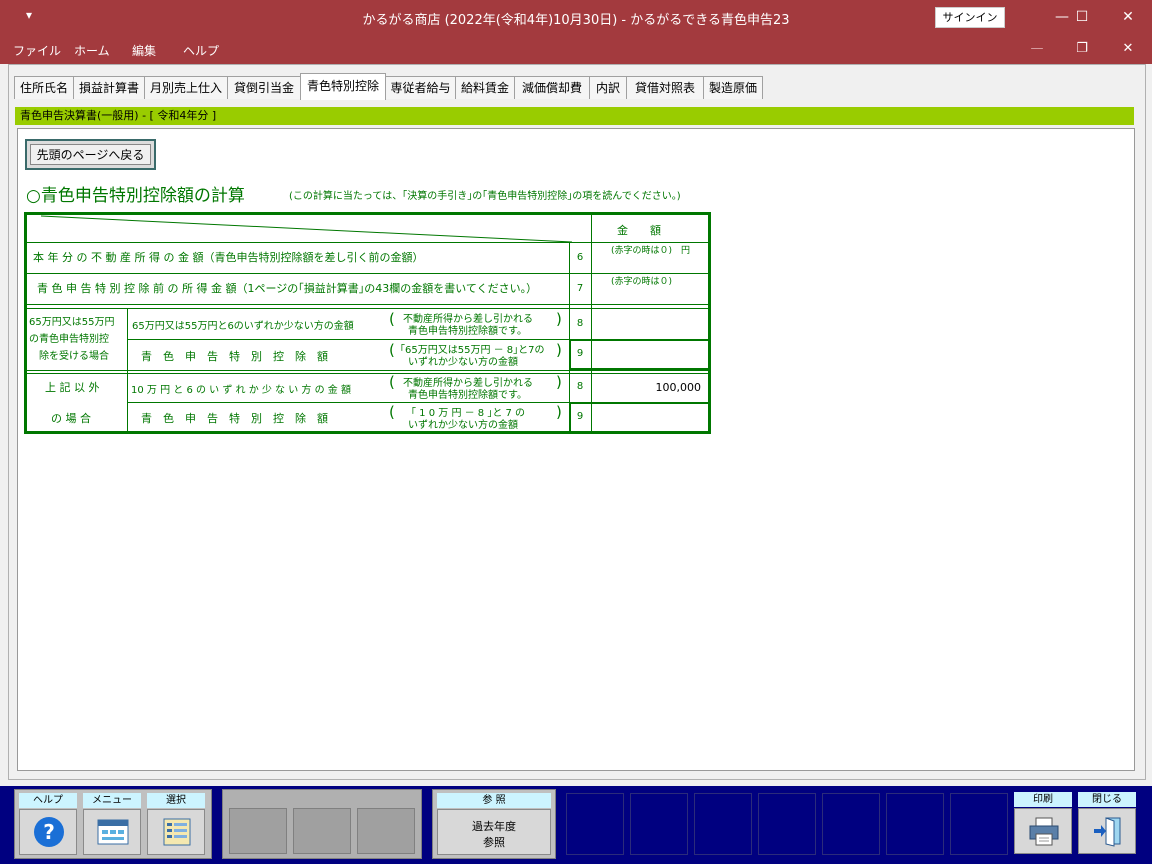  I want to click on group1-label-3: 除を受ける場合, so click(74, 356).